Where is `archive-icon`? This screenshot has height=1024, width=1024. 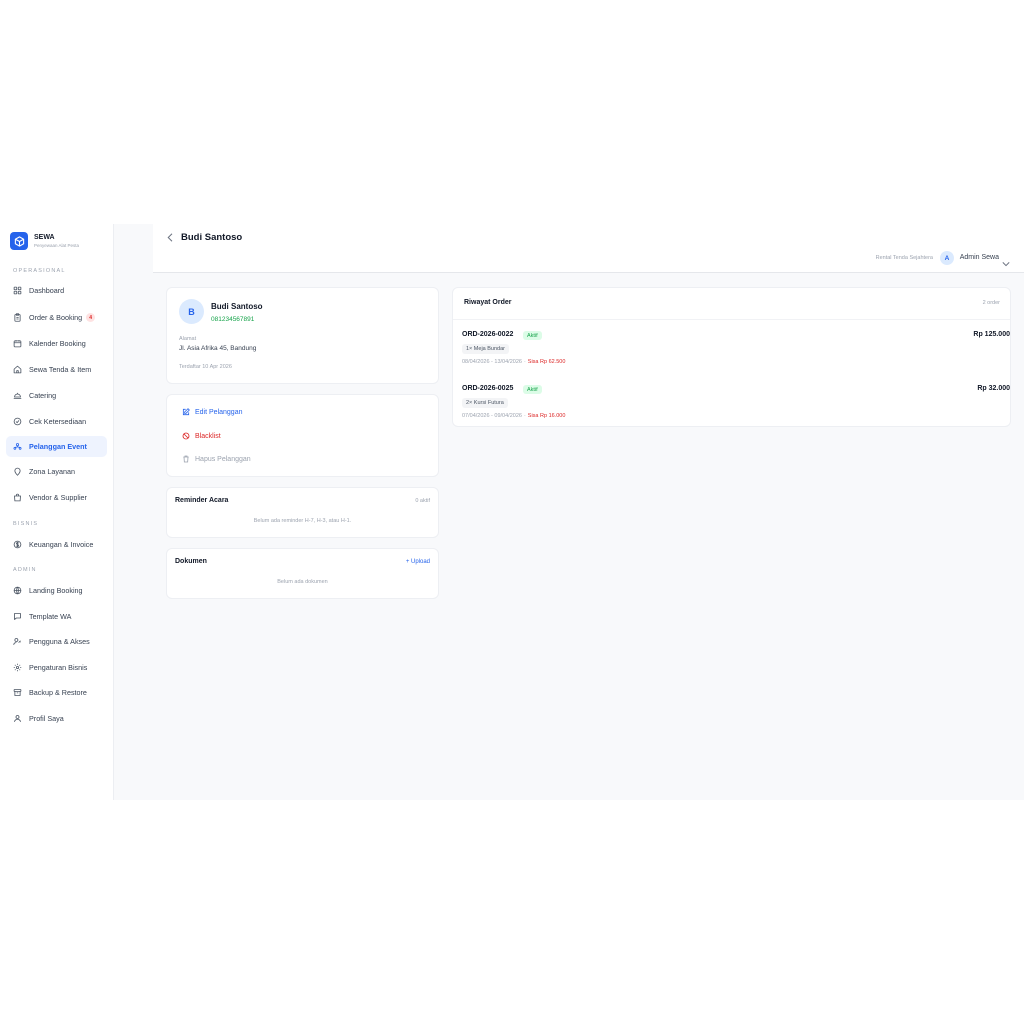
archive-icon is located at coordinates (17, 692).